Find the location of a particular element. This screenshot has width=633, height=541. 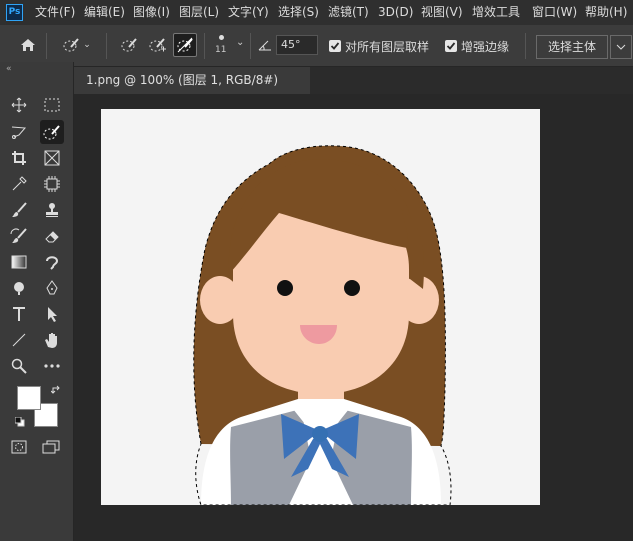

brush-size-value: 11 is located at coordinates (221, 50).